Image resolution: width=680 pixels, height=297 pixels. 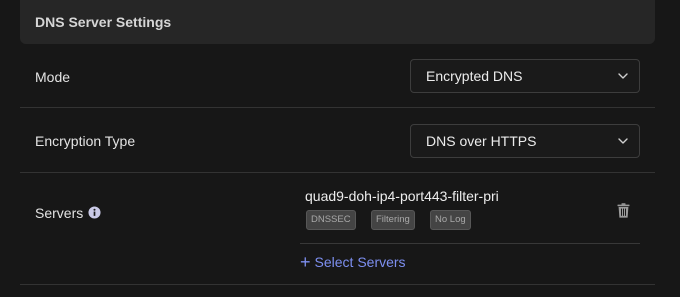 I want to click on select-servers-label: Select Servers, so click(x=360, y=262).